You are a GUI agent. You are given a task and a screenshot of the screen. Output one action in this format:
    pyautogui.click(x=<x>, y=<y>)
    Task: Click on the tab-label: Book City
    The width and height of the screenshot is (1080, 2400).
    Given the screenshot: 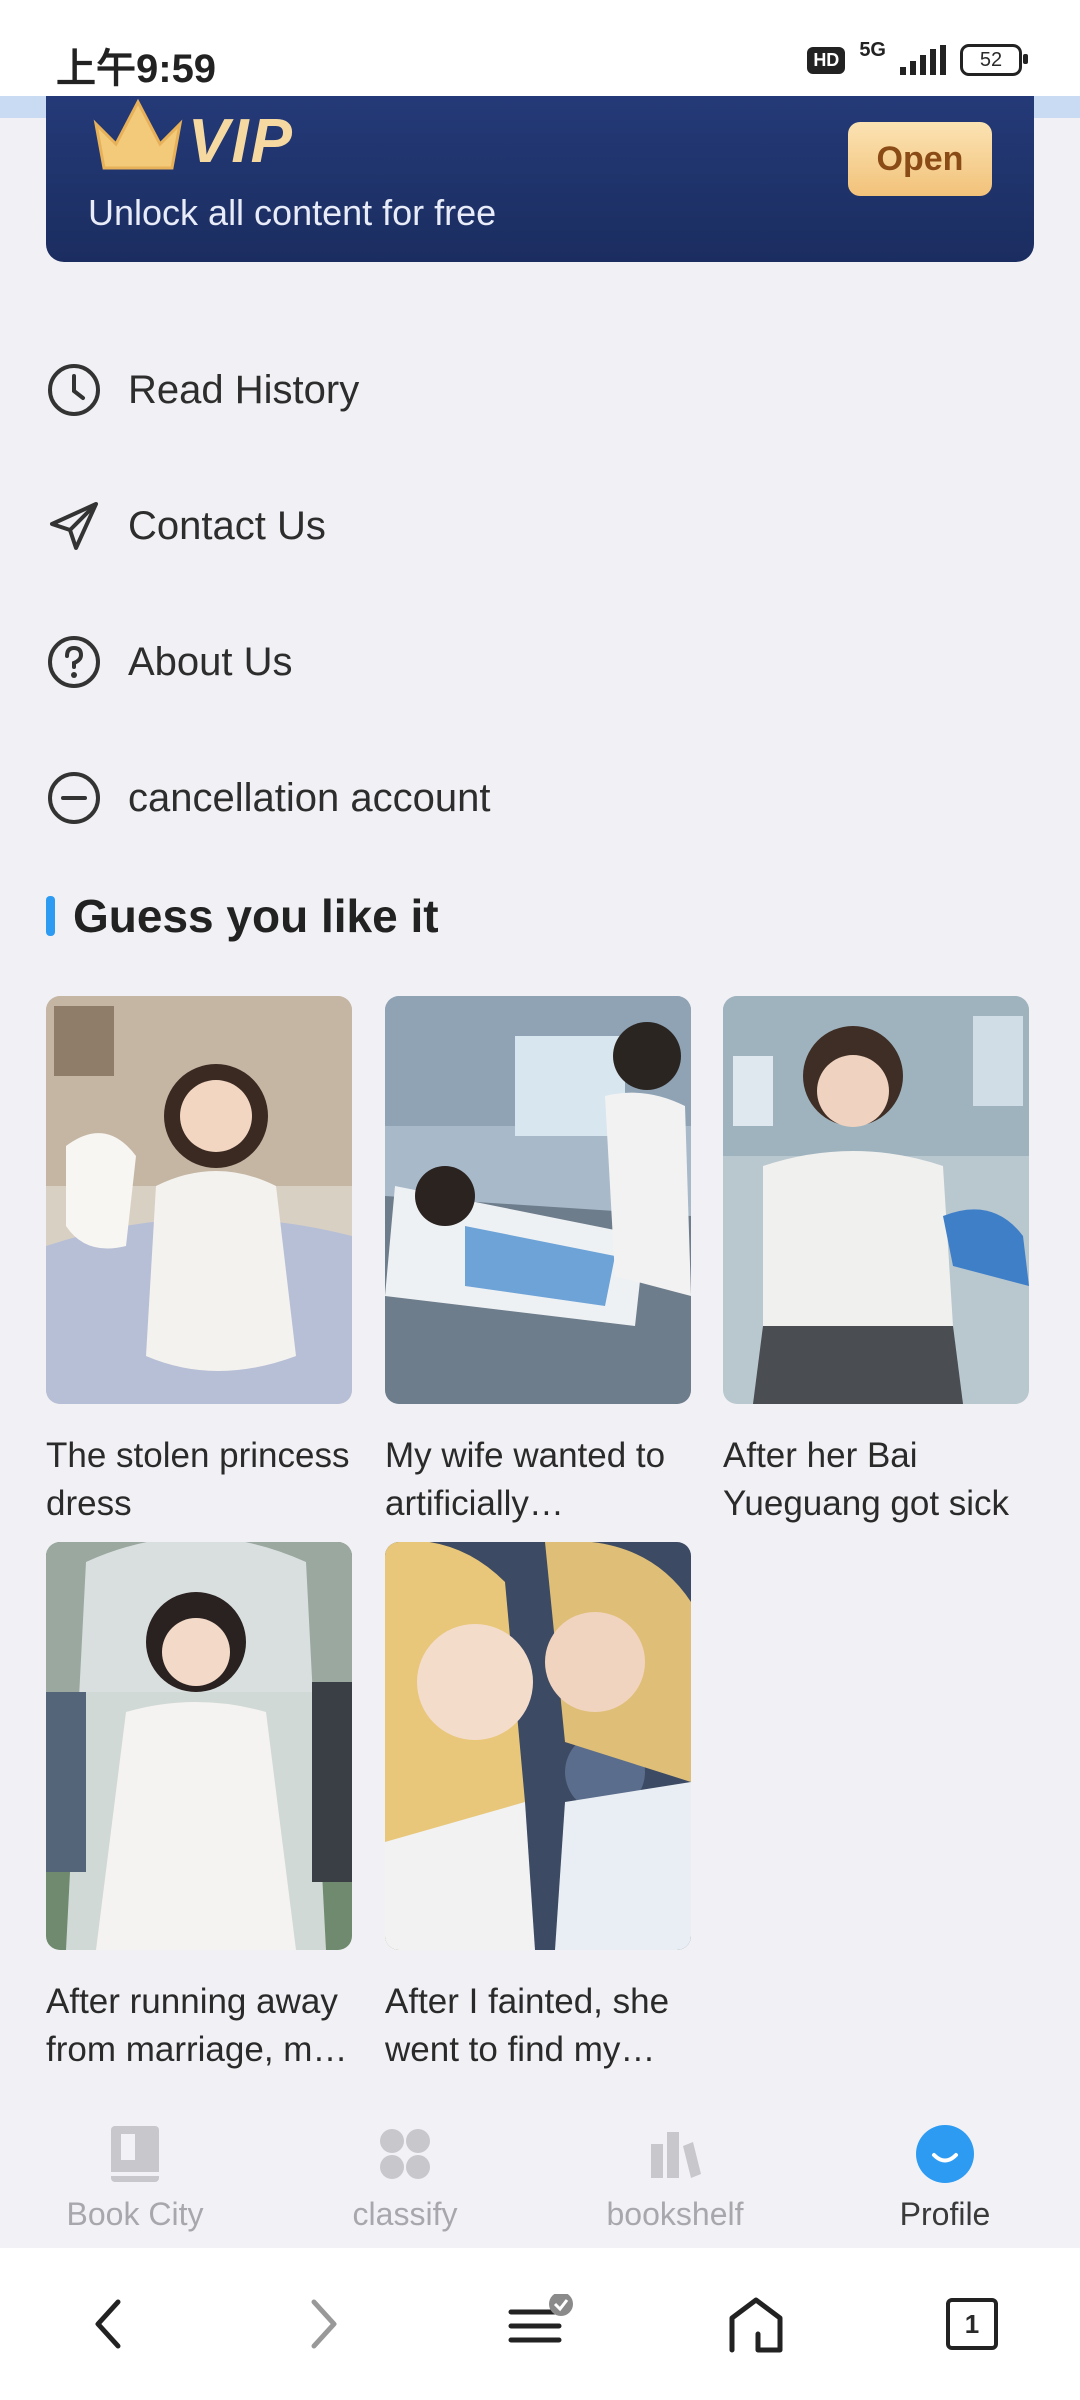 What is the action you would take?
    pyautogui.click(x=135, y=2214)
    